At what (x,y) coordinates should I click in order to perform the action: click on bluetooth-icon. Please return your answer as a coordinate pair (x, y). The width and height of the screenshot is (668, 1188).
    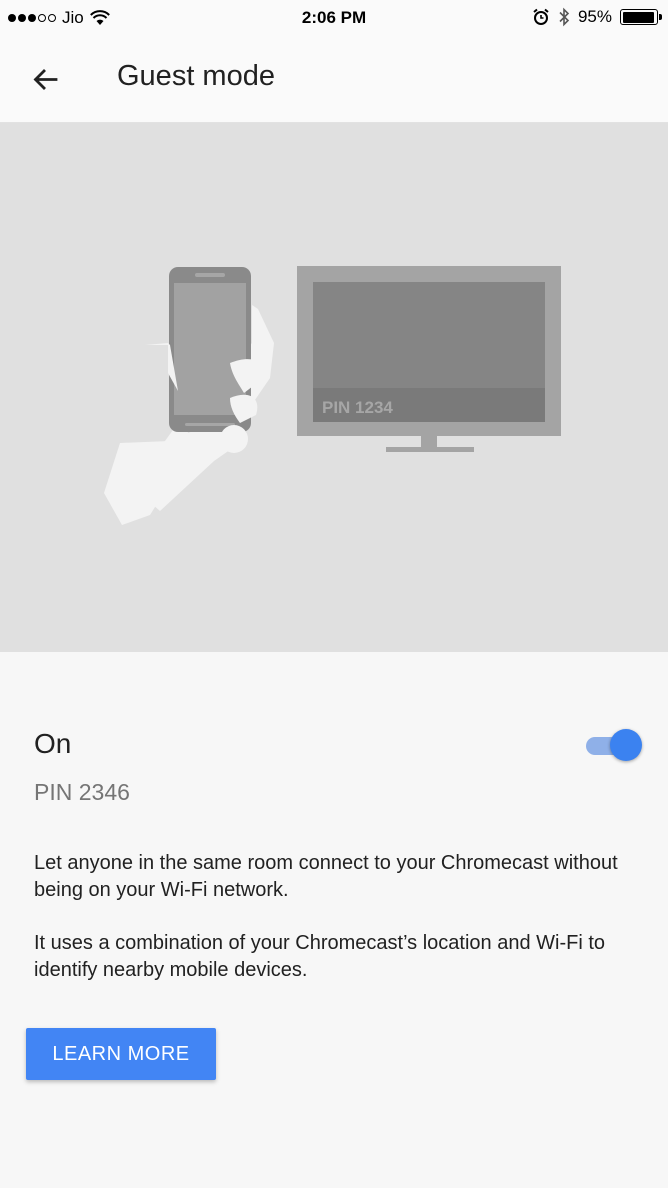
    Looking at the image, I should click on (564, 17).